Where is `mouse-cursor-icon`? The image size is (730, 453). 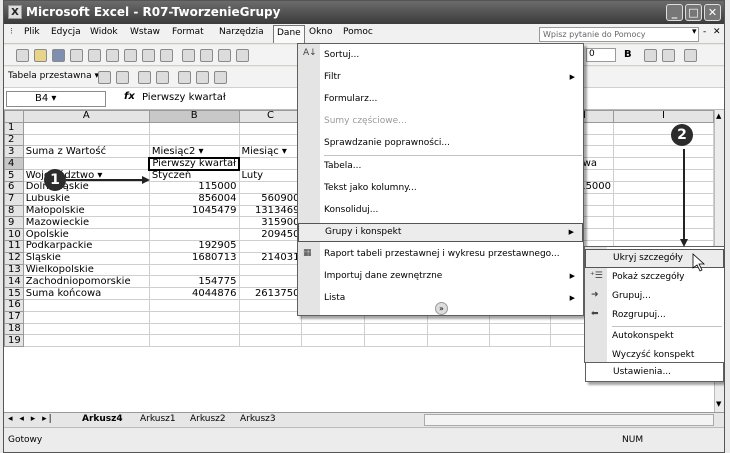
mouse-cursor-icon is located at coordinates (699, 262).